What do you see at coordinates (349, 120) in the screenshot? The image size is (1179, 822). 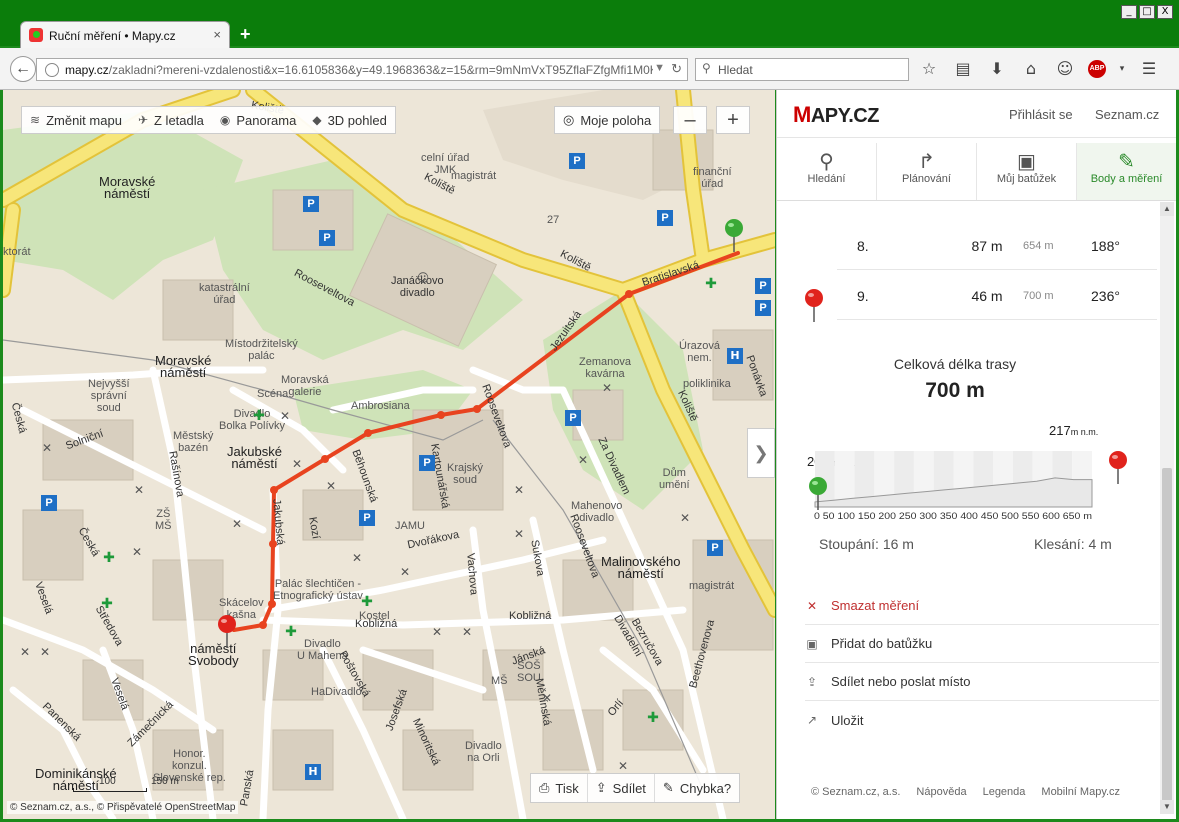 I see `3d-view-button: ◆ 3D pohled` at bounding box center [349, 120].